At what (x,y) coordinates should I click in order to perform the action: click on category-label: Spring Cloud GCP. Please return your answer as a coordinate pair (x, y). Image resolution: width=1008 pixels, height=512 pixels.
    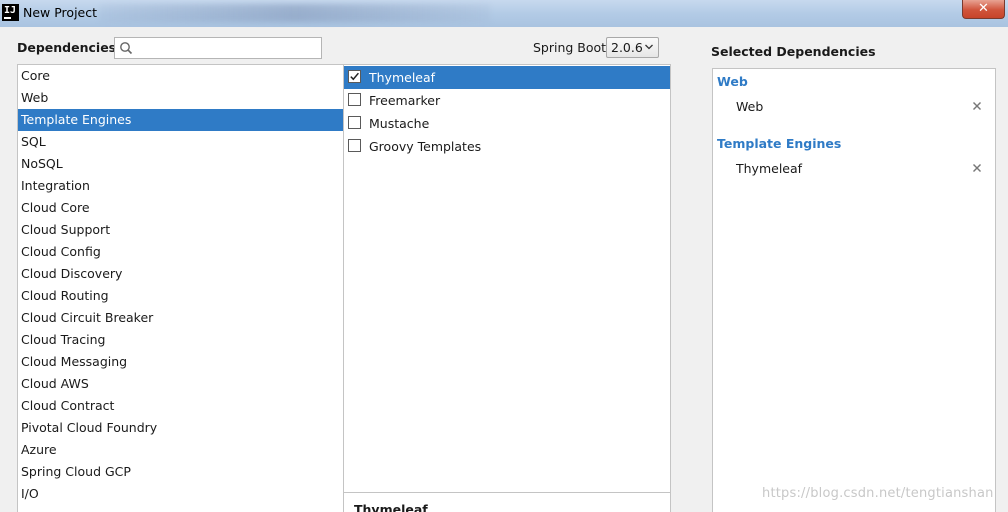
    Looking at the image, I should click on (76, 471).